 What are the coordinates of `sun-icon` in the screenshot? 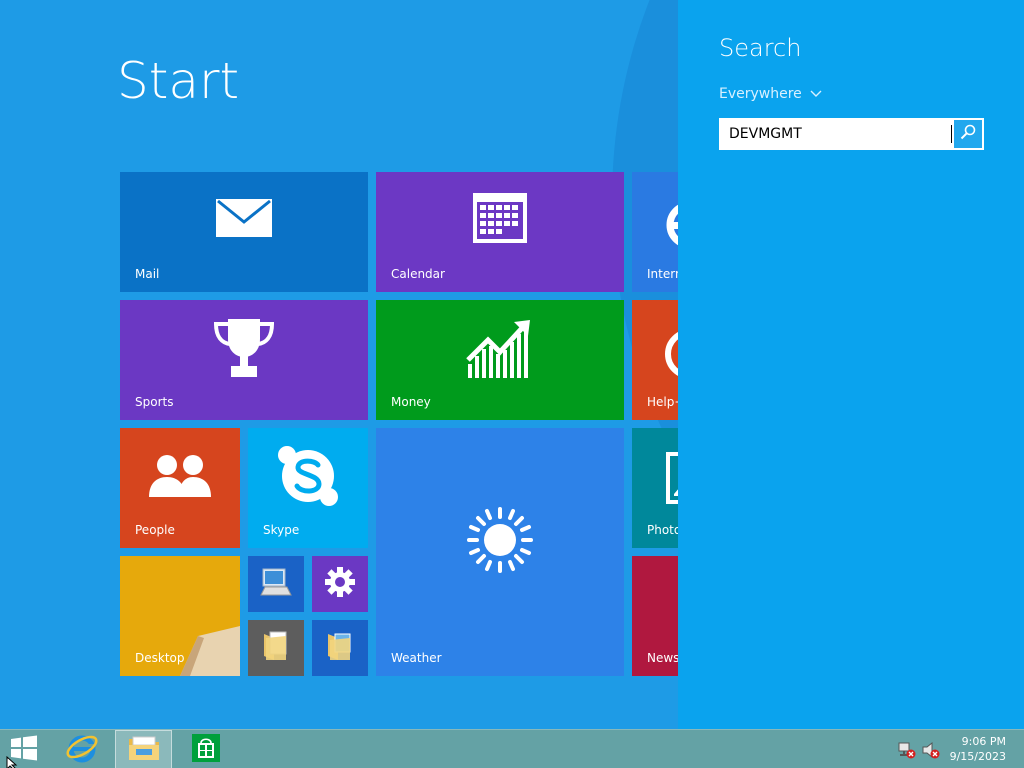 It's located at (500, 542).